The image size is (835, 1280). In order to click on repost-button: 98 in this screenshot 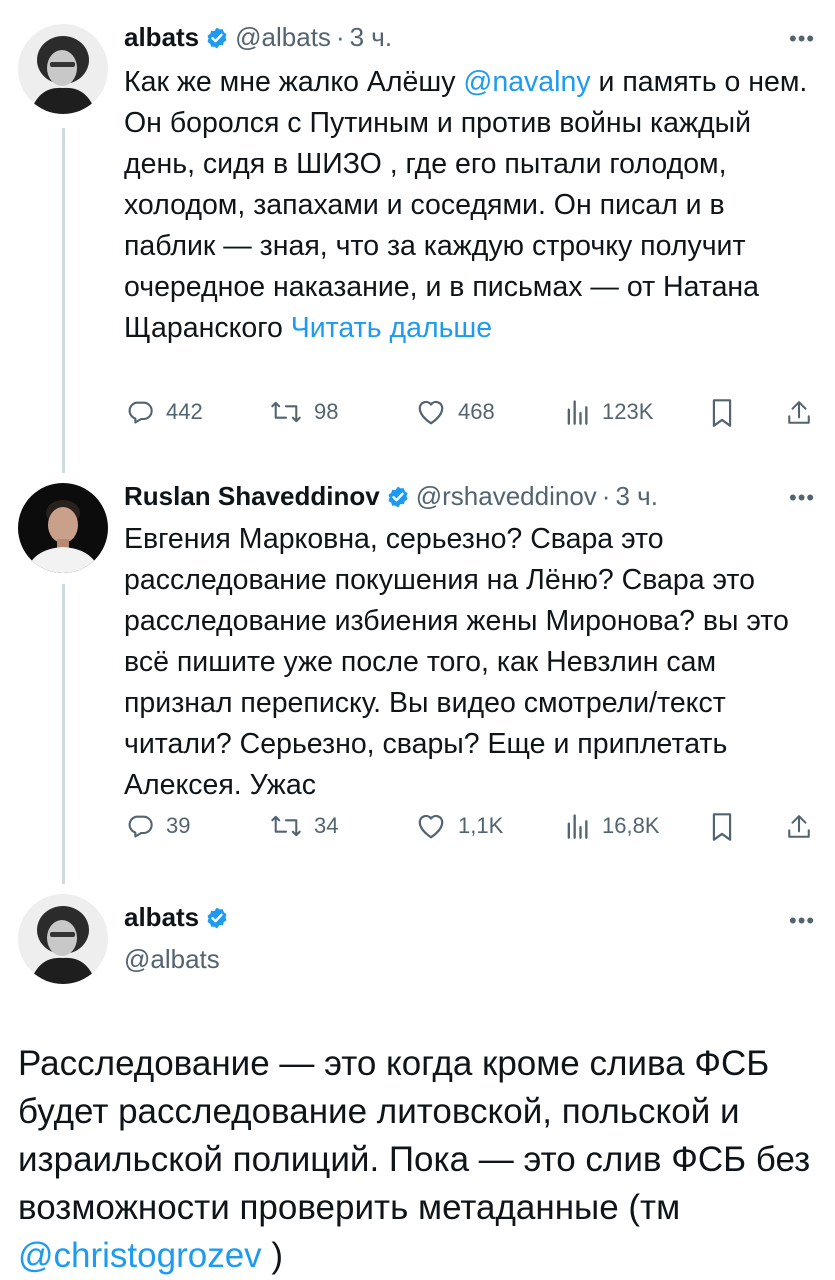, I will do `click(304, 412)`.